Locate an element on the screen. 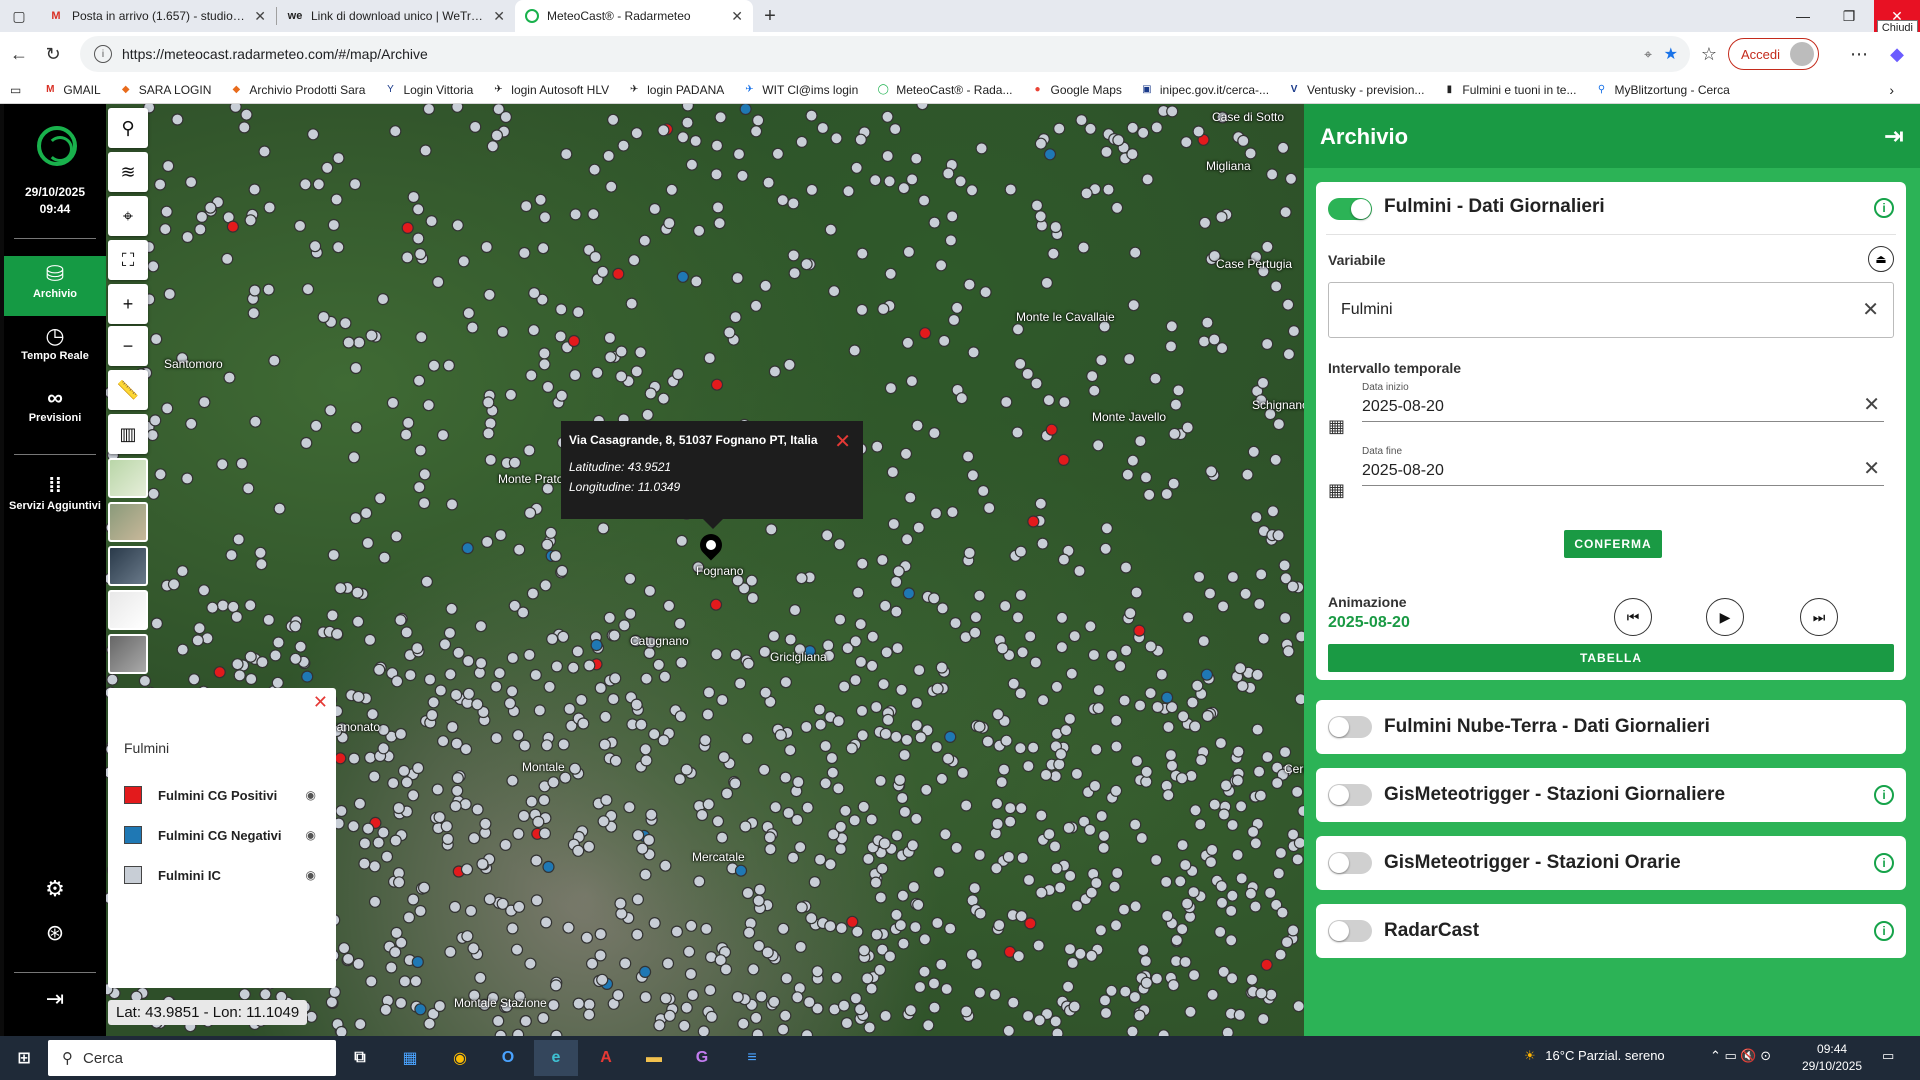  bookmark-item: Y Login Vittoria is located at coordinates (428, 90).